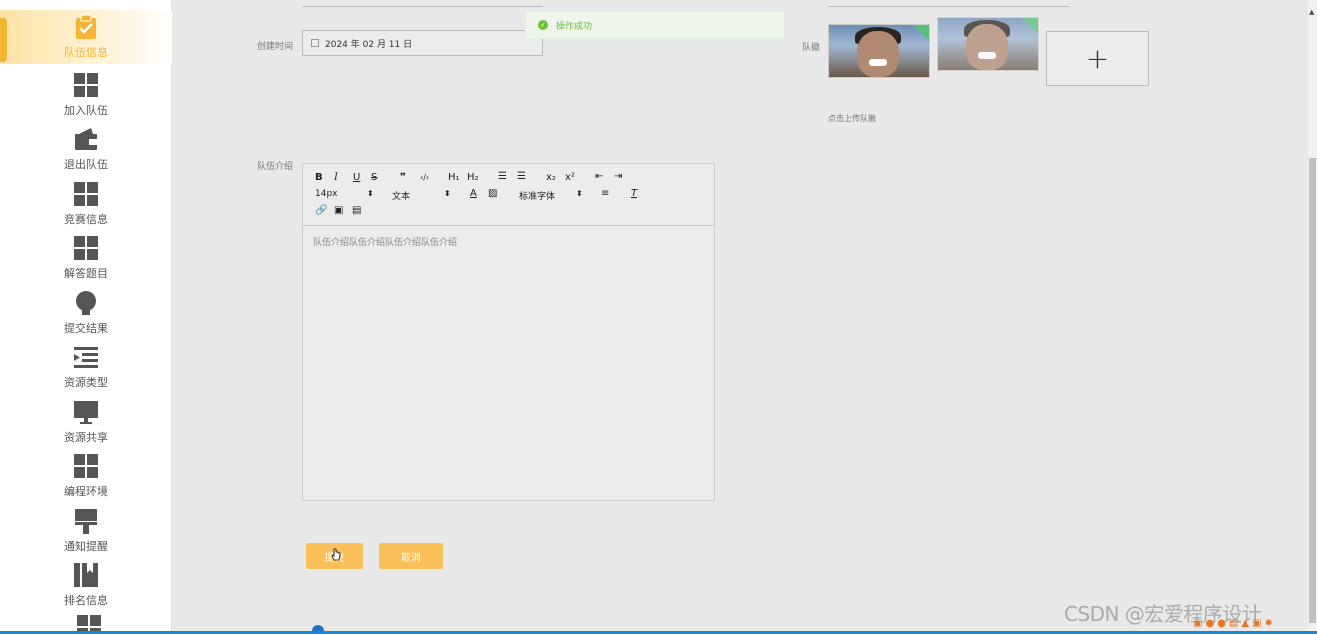 This screenshot has height=634, width=1317. What do you see at coordinates (502, 176) in the screenshot?
I see `ordered-list-icon: ☰` at bounding box center [502, 176].